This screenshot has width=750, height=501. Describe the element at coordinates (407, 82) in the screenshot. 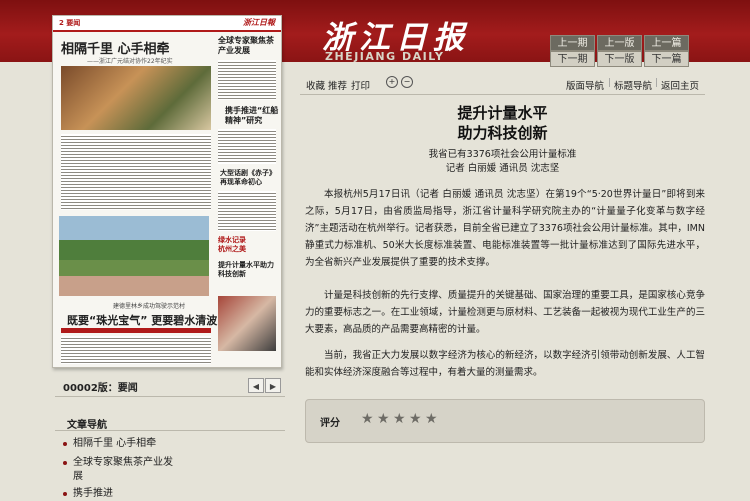

I see `zoom-out-icon: −` at that location.